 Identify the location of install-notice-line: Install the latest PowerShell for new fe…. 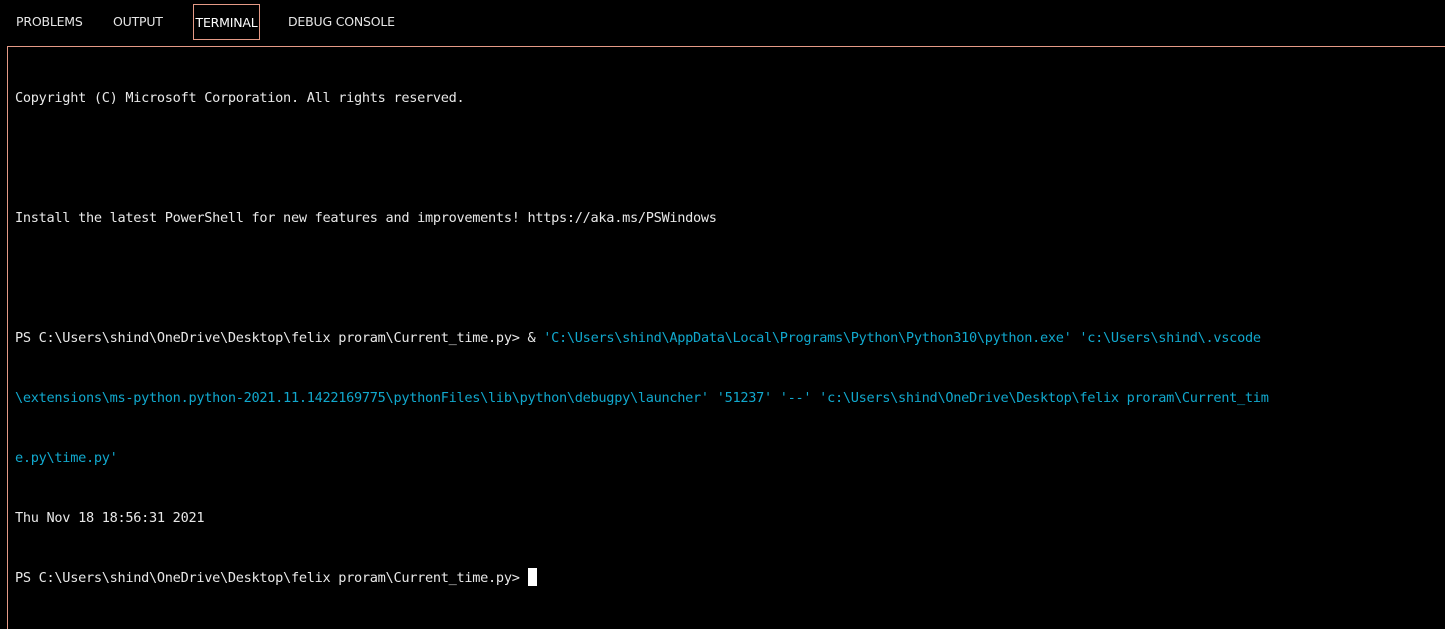
(366, 218).